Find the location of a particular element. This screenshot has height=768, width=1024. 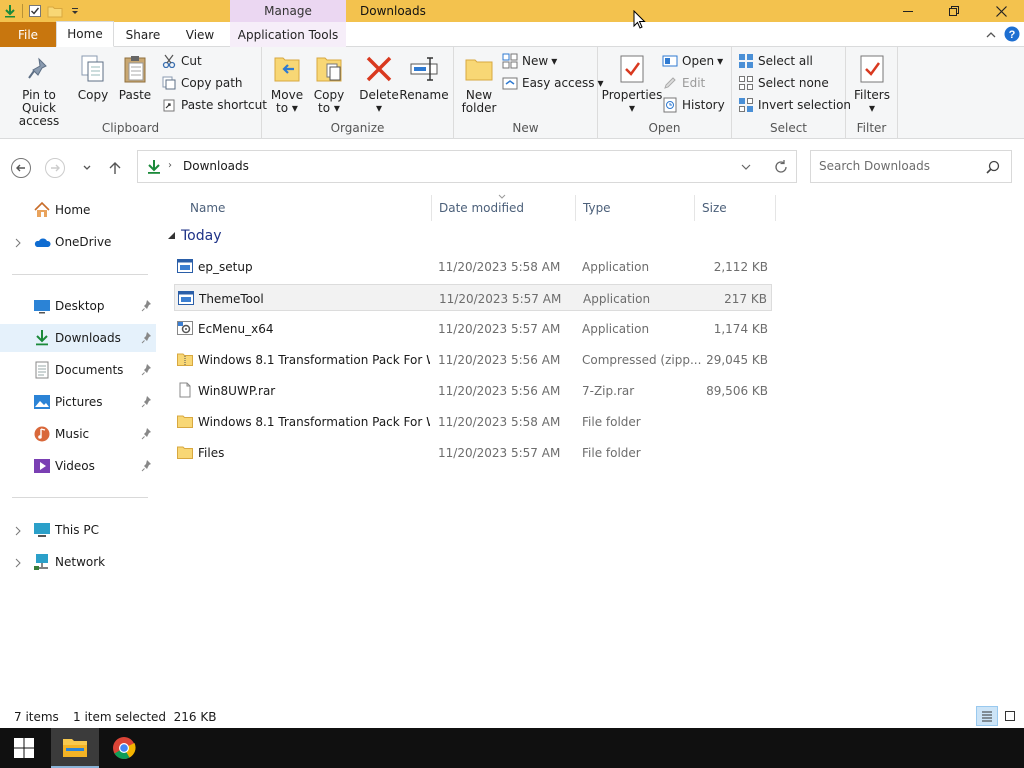

column-header-size: Size is located at coordinates (735, 208).